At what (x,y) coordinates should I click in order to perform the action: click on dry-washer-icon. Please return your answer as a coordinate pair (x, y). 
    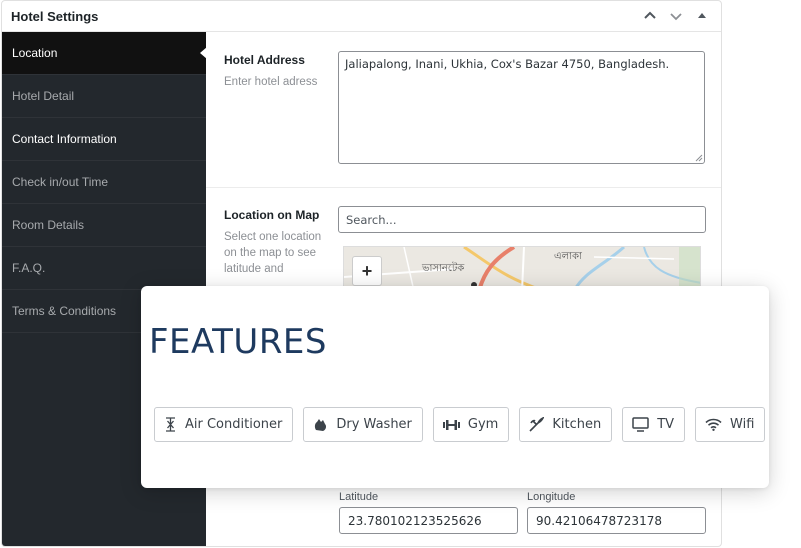
    Looking at the image, I should click on (321, 425).